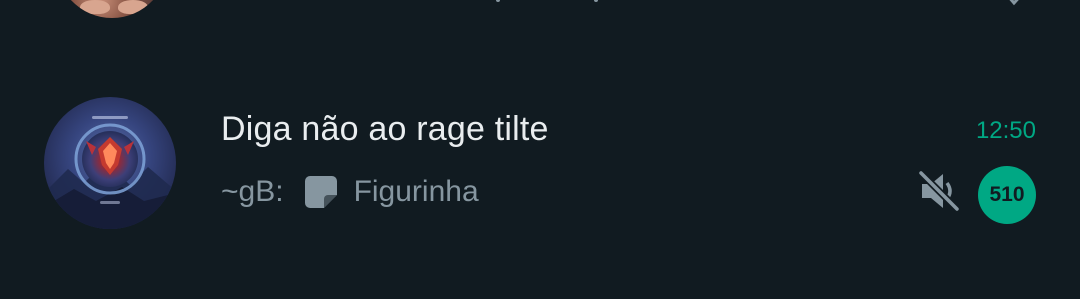 The image size is (1080, 299). Describe the element at coordinates (112, 9) in the screenshot. I see `previous-chat-avatar` at that location.